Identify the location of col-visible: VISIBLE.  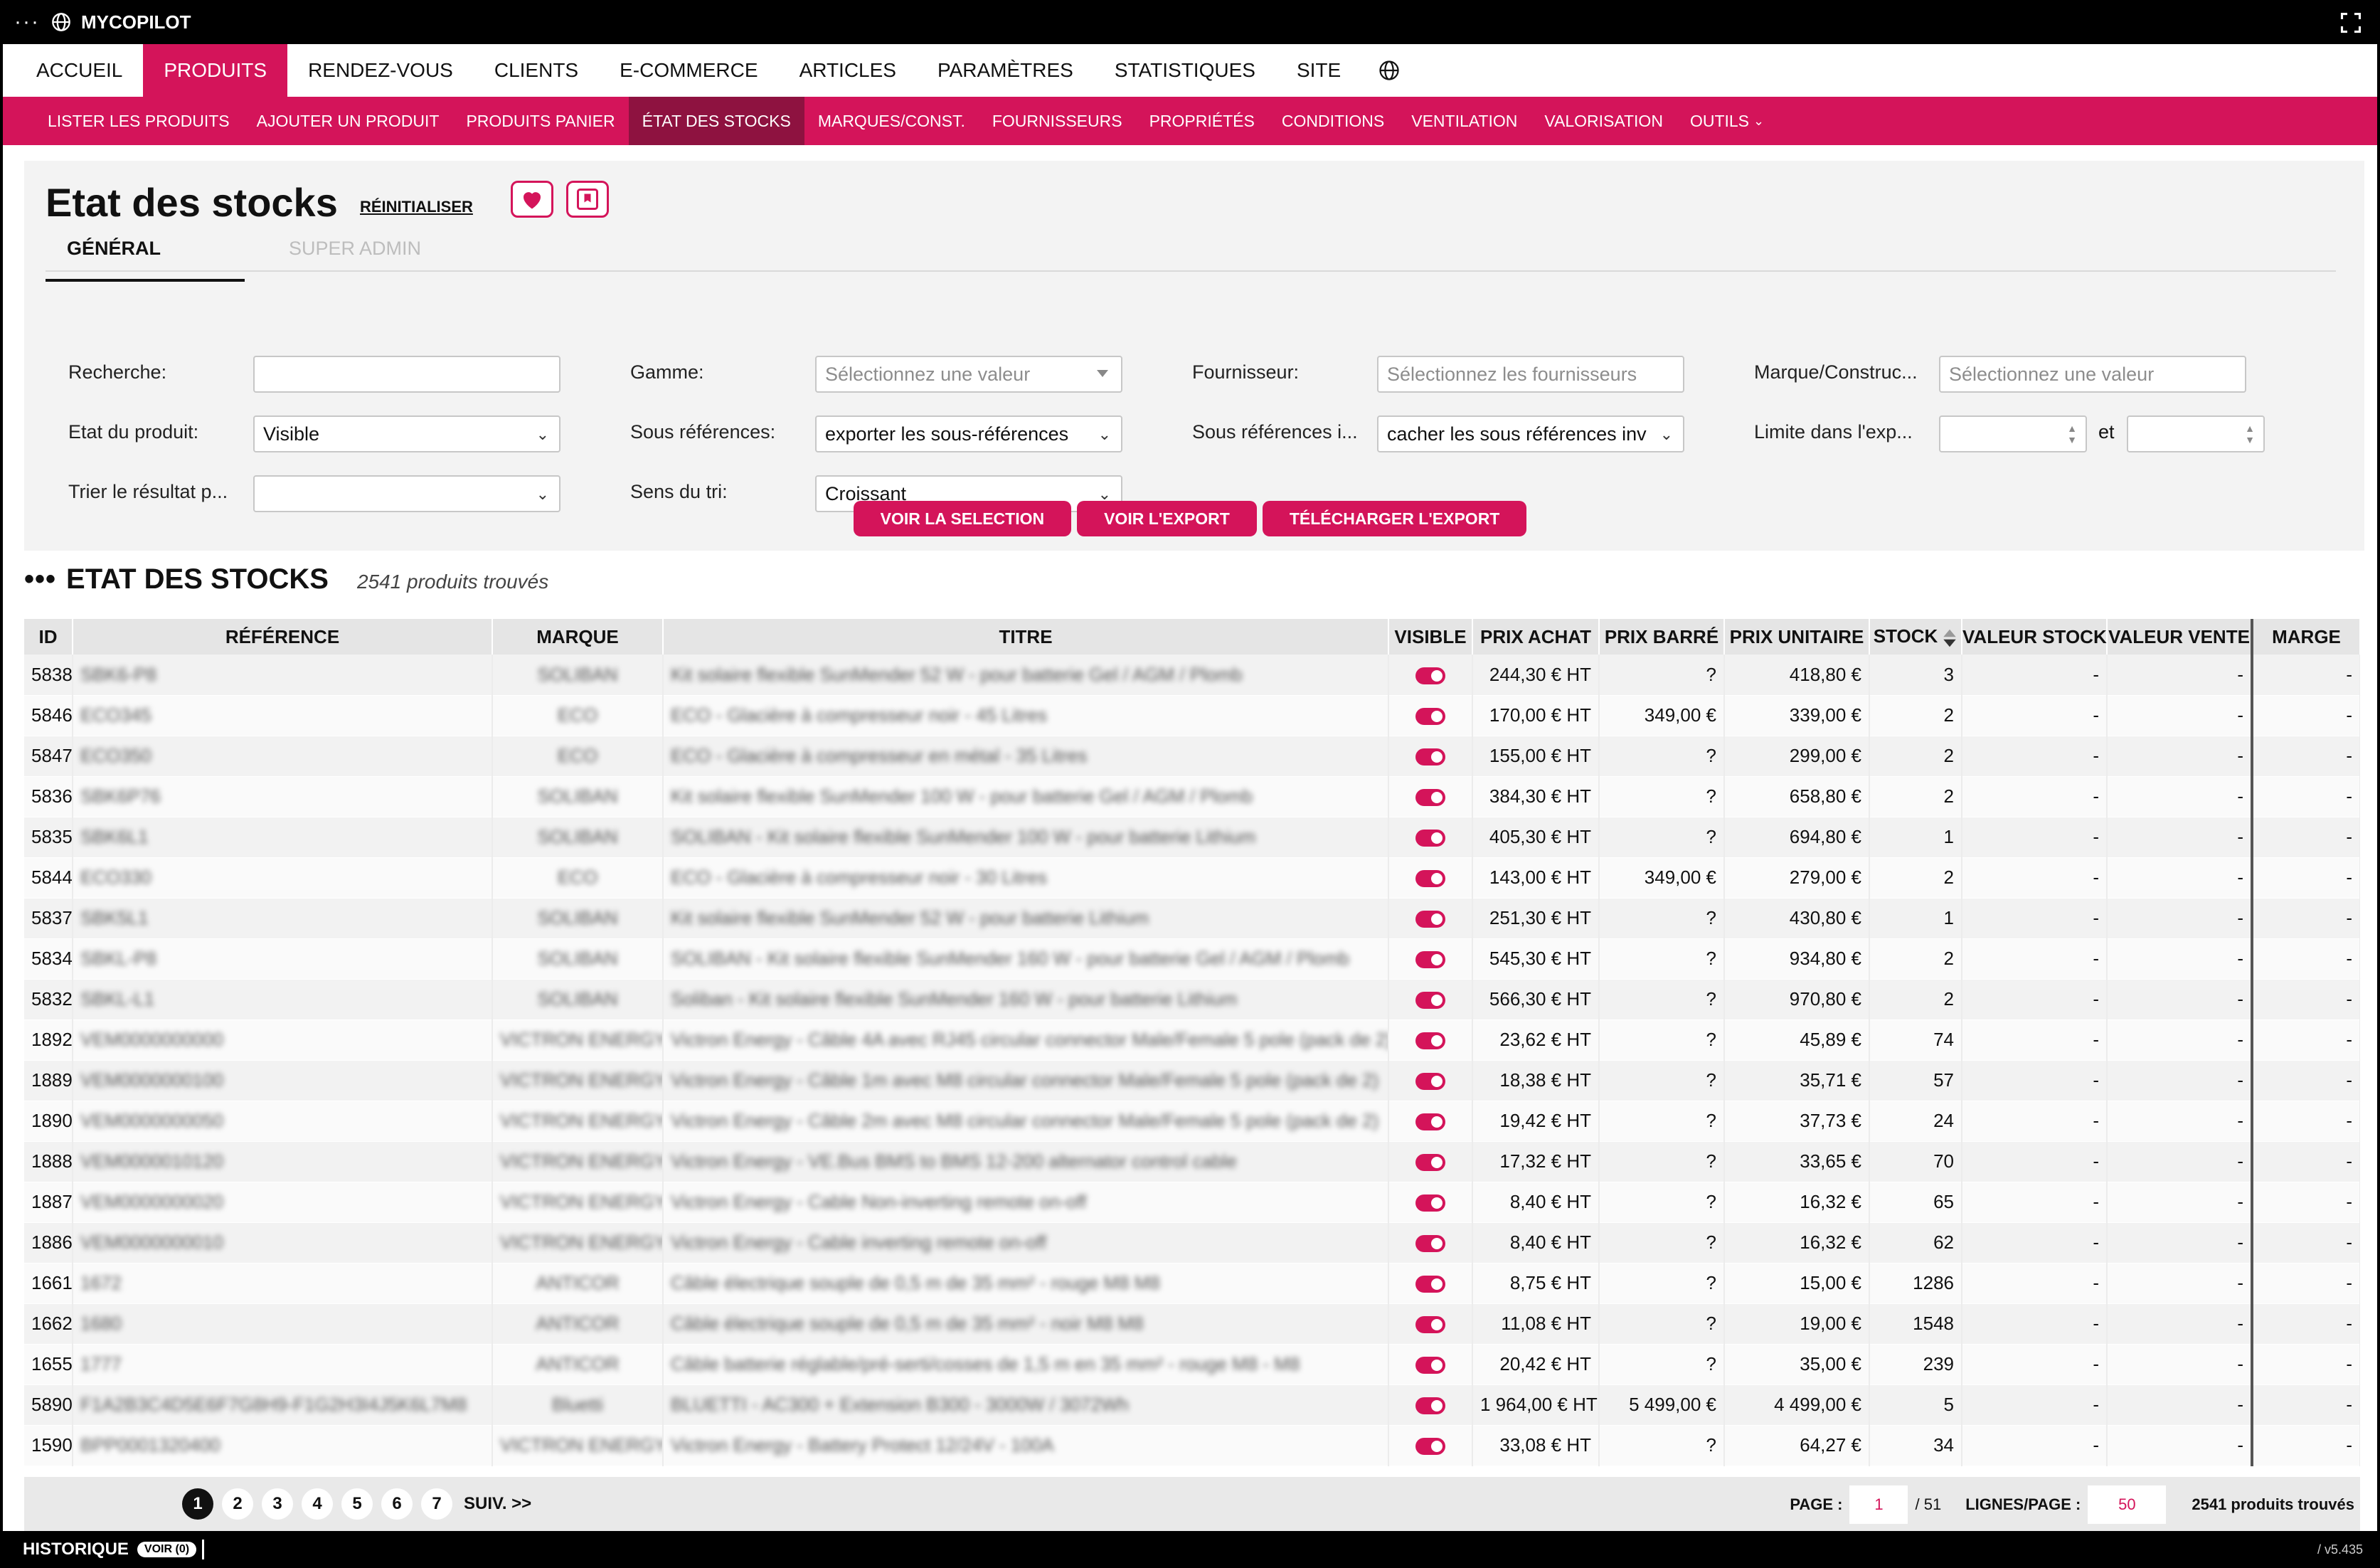
(1430, 637).